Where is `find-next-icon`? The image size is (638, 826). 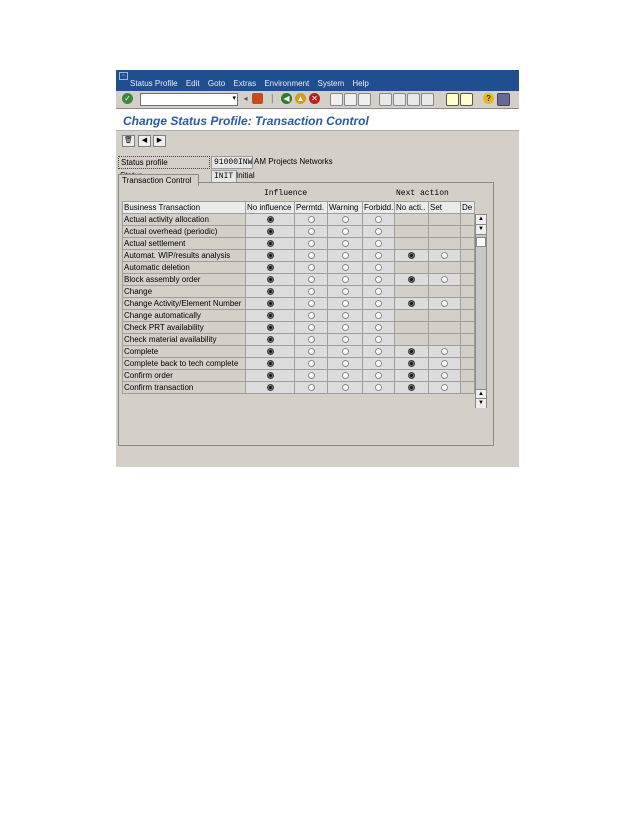
find-next-icon is located at coordinates (364, 99).